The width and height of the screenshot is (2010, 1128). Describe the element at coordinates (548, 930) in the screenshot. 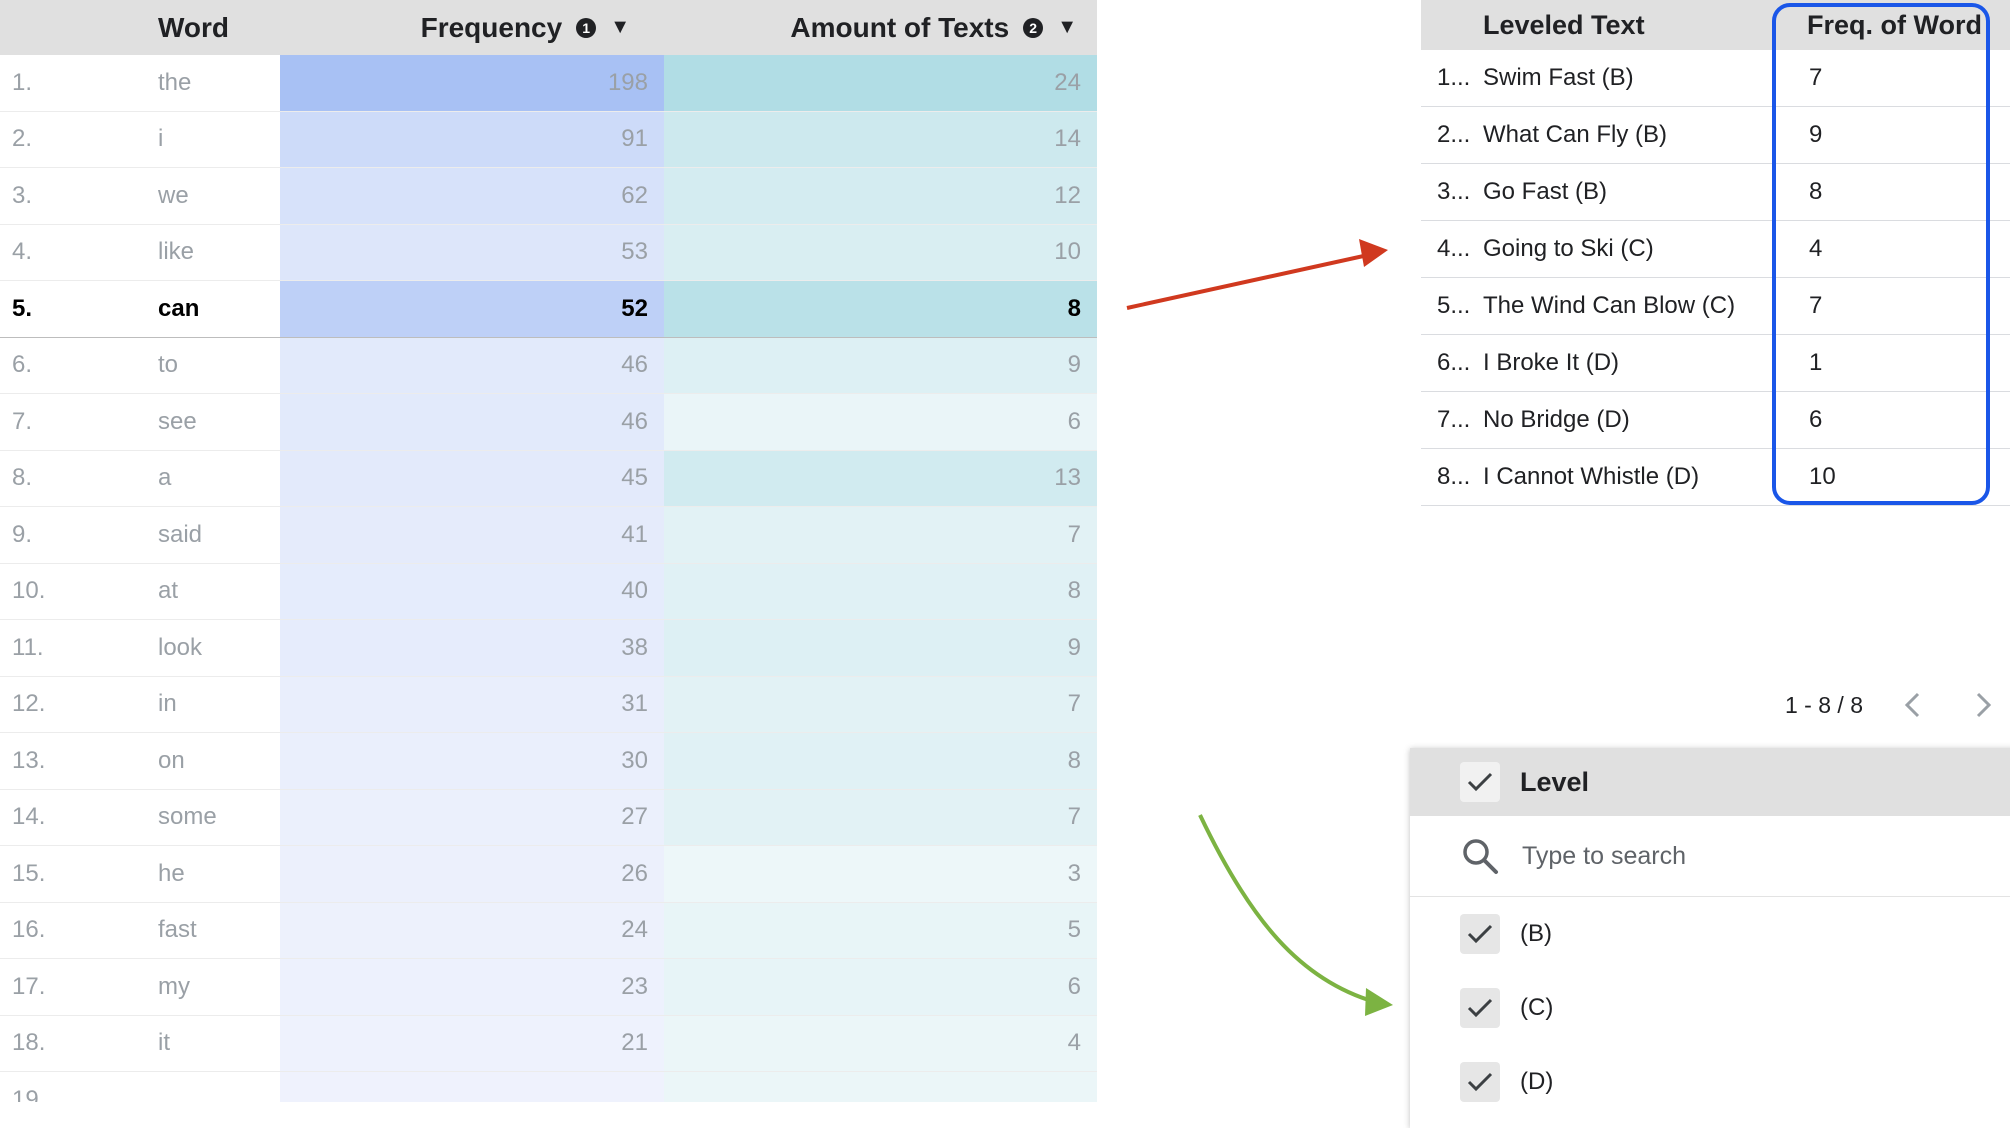

I see `table-row: 16. fast 24 5` at that location.